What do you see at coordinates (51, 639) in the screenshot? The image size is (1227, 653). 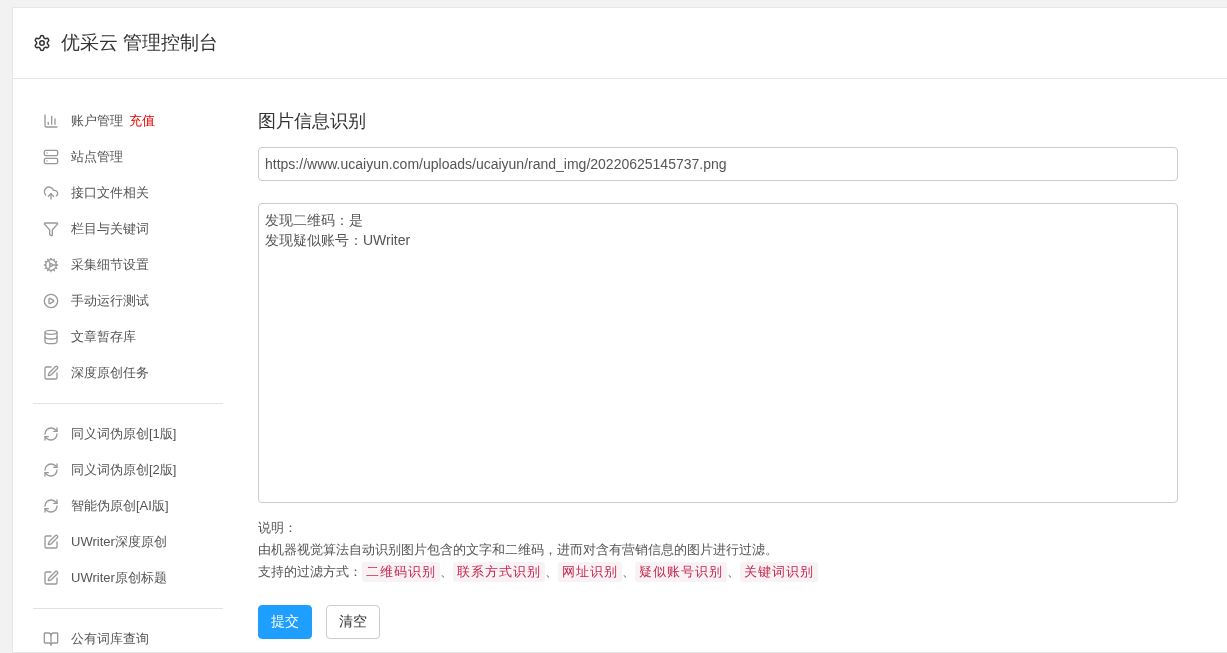 I see `book-icon` at bounding box center [51, 639].